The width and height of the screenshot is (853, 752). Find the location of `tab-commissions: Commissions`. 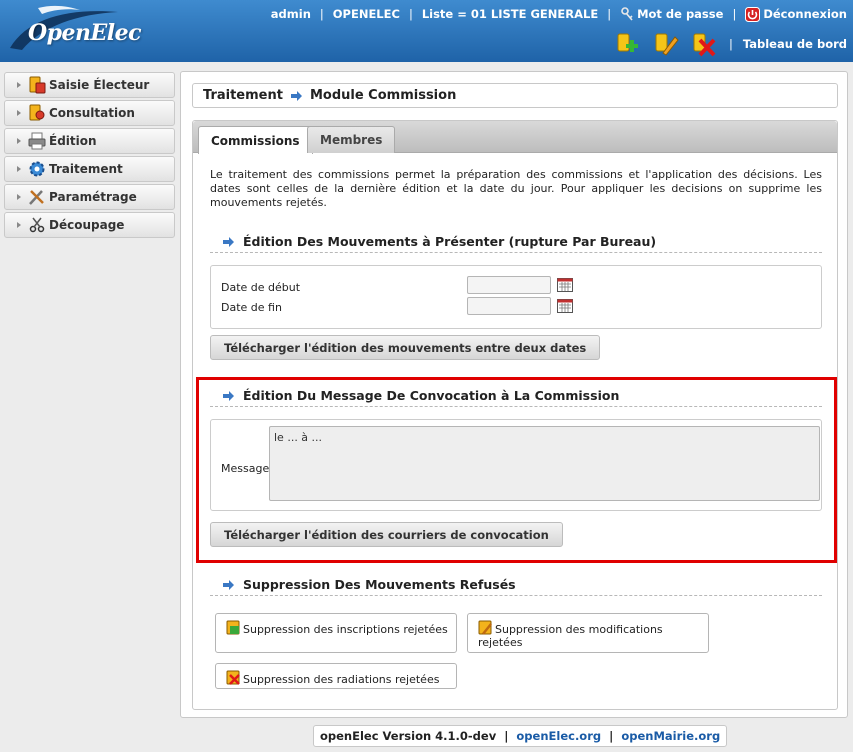

tab-commissions: Commissions is located at coordinates (255, 140).